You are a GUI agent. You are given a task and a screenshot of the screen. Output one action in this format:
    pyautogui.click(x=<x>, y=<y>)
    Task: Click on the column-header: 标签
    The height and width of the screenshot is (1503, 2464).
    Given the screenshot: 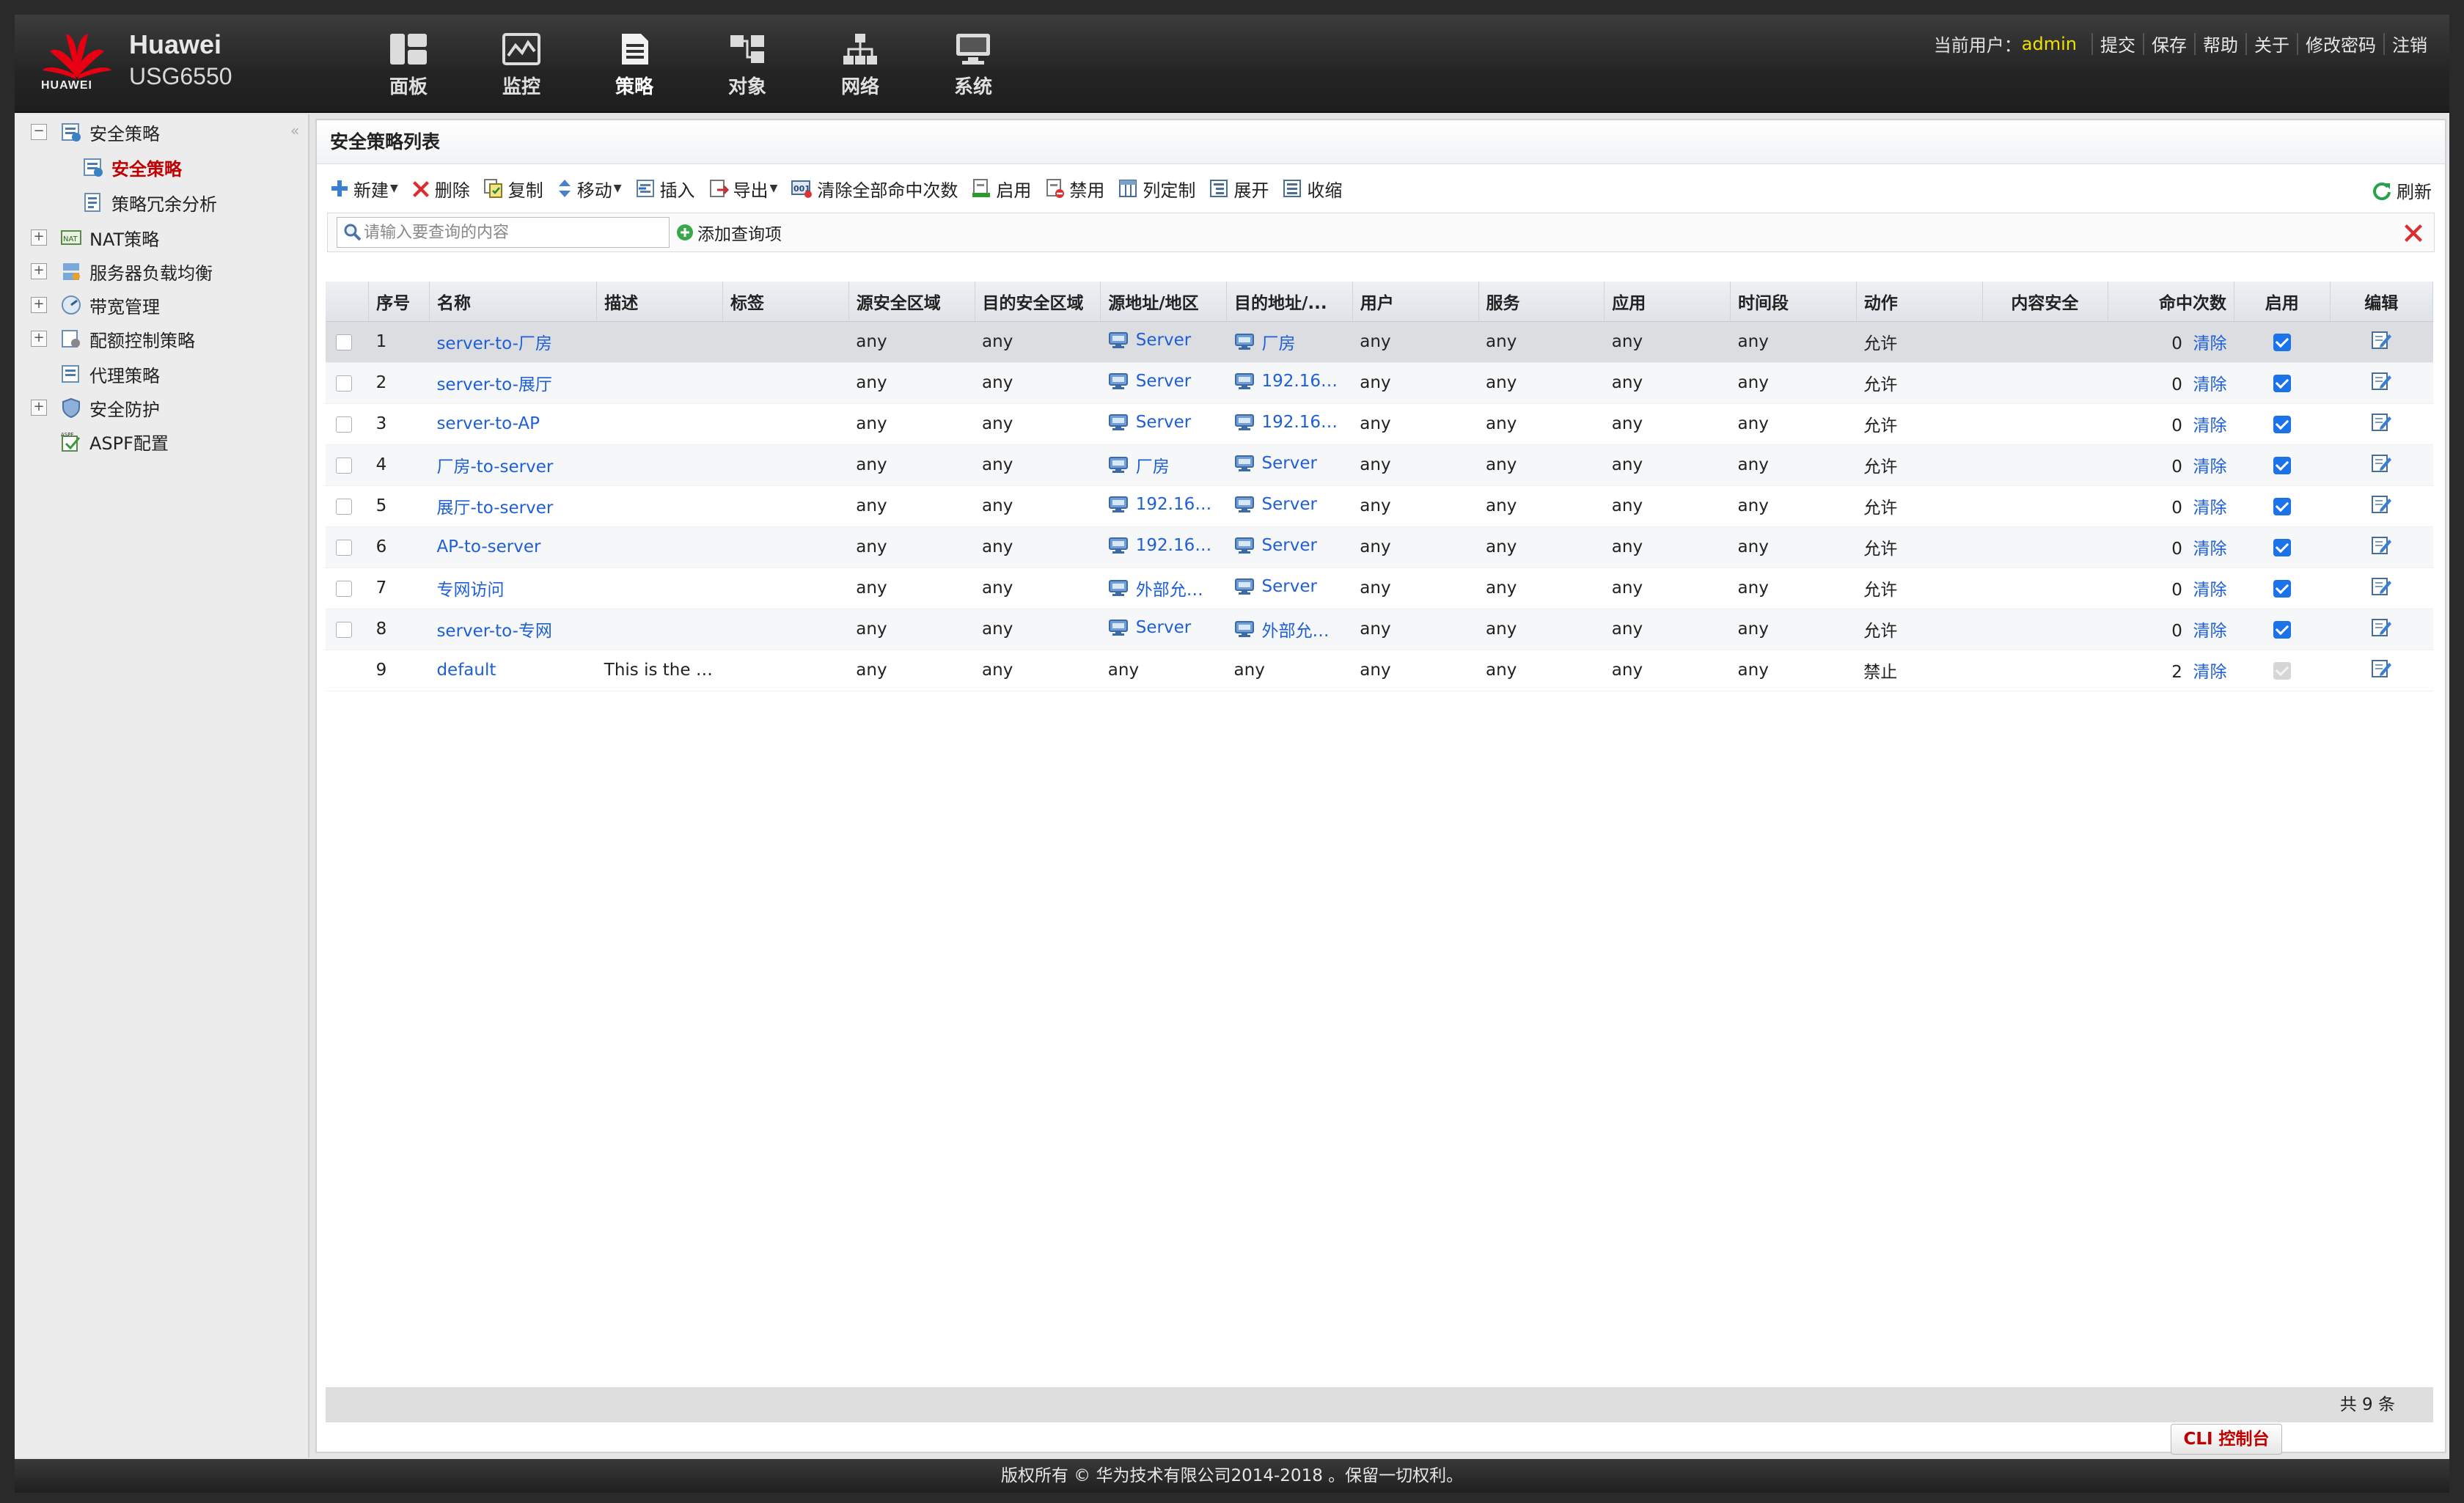 What is the action you would take?
    pyautogui.click(x=785, y=302)
    